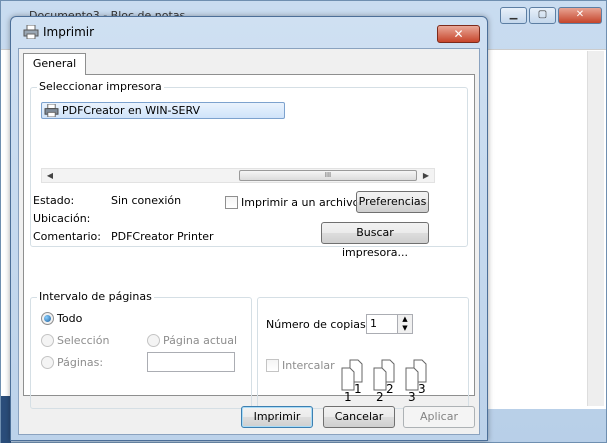 This screenshot has height=443, width=607. I want to click on minimize-button: ▁, so click(513, 15).